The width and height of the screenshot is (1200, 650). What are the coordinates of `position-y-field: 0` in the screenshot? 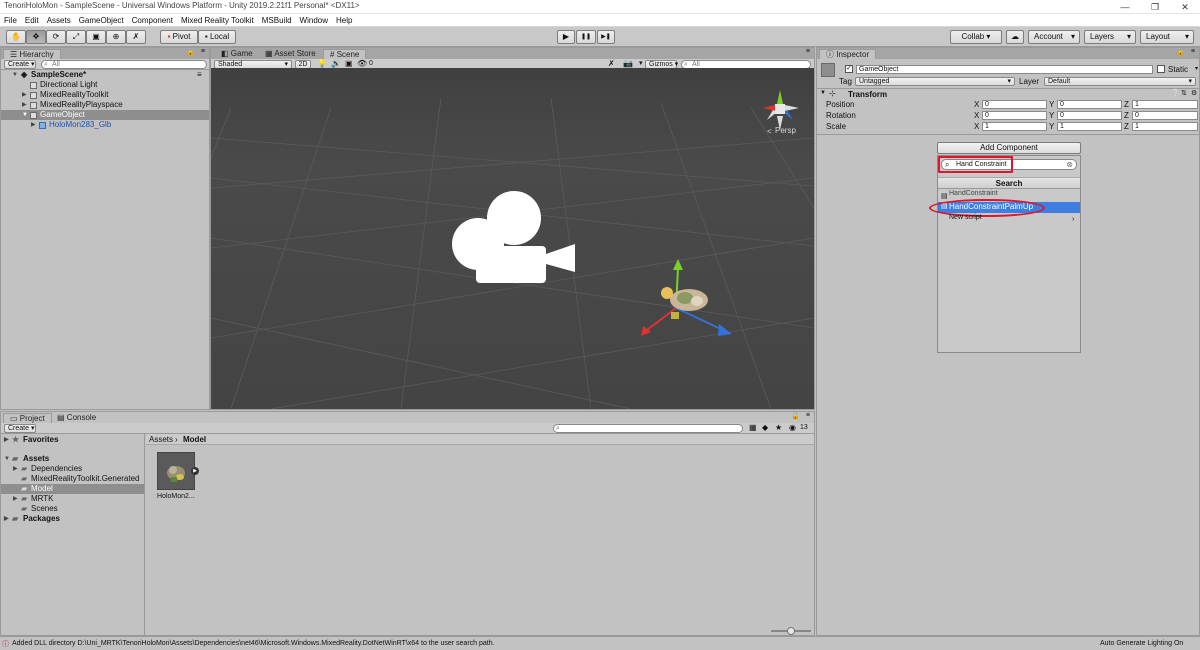 It's located at (1089, 104).